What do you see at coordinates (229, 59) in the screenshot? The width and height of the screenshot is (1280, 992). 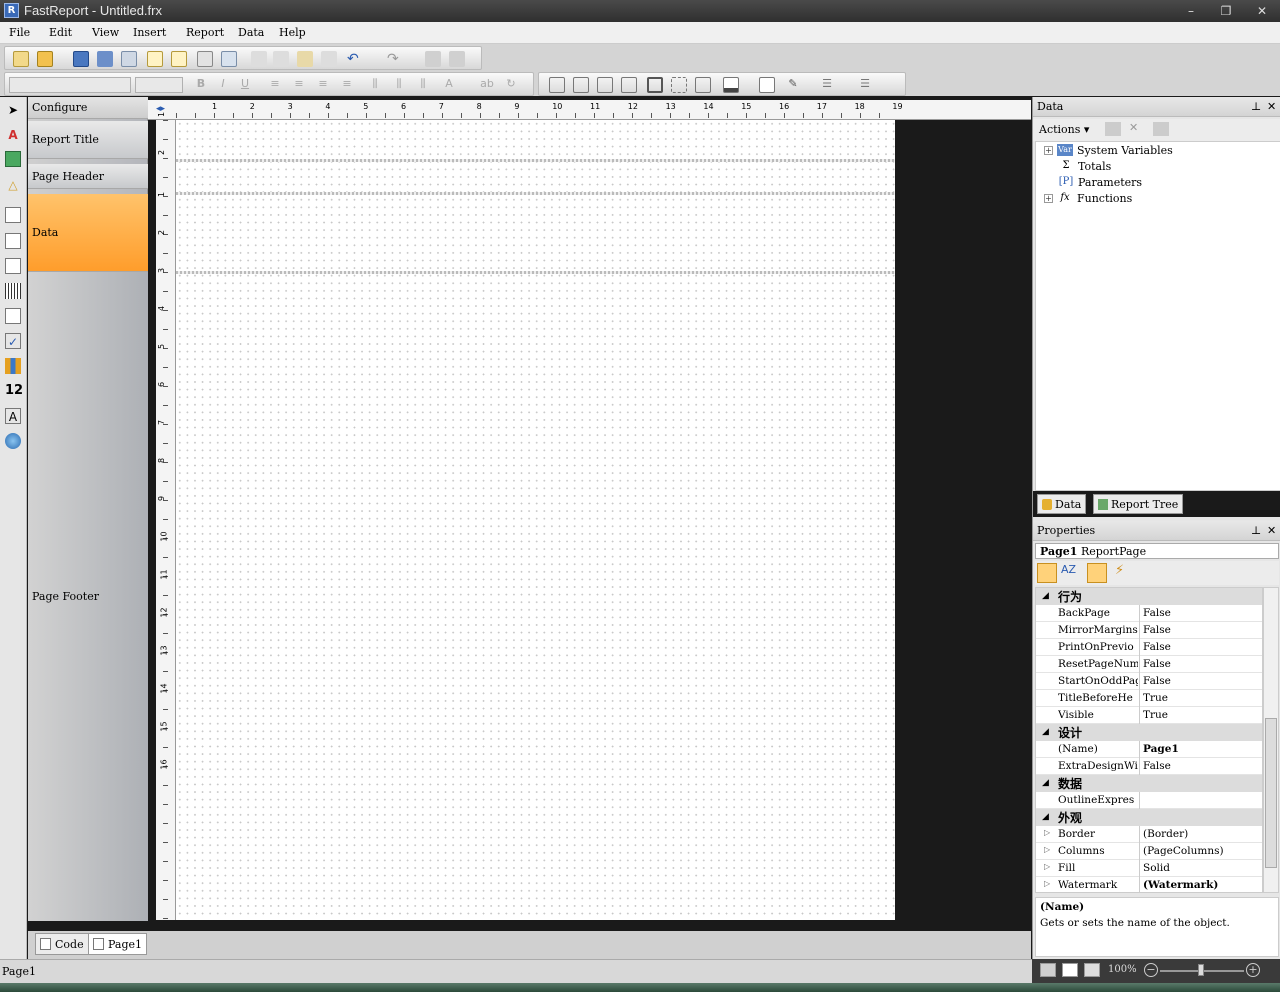 I see `page-setup-icon` at bounding box center [229, 59].